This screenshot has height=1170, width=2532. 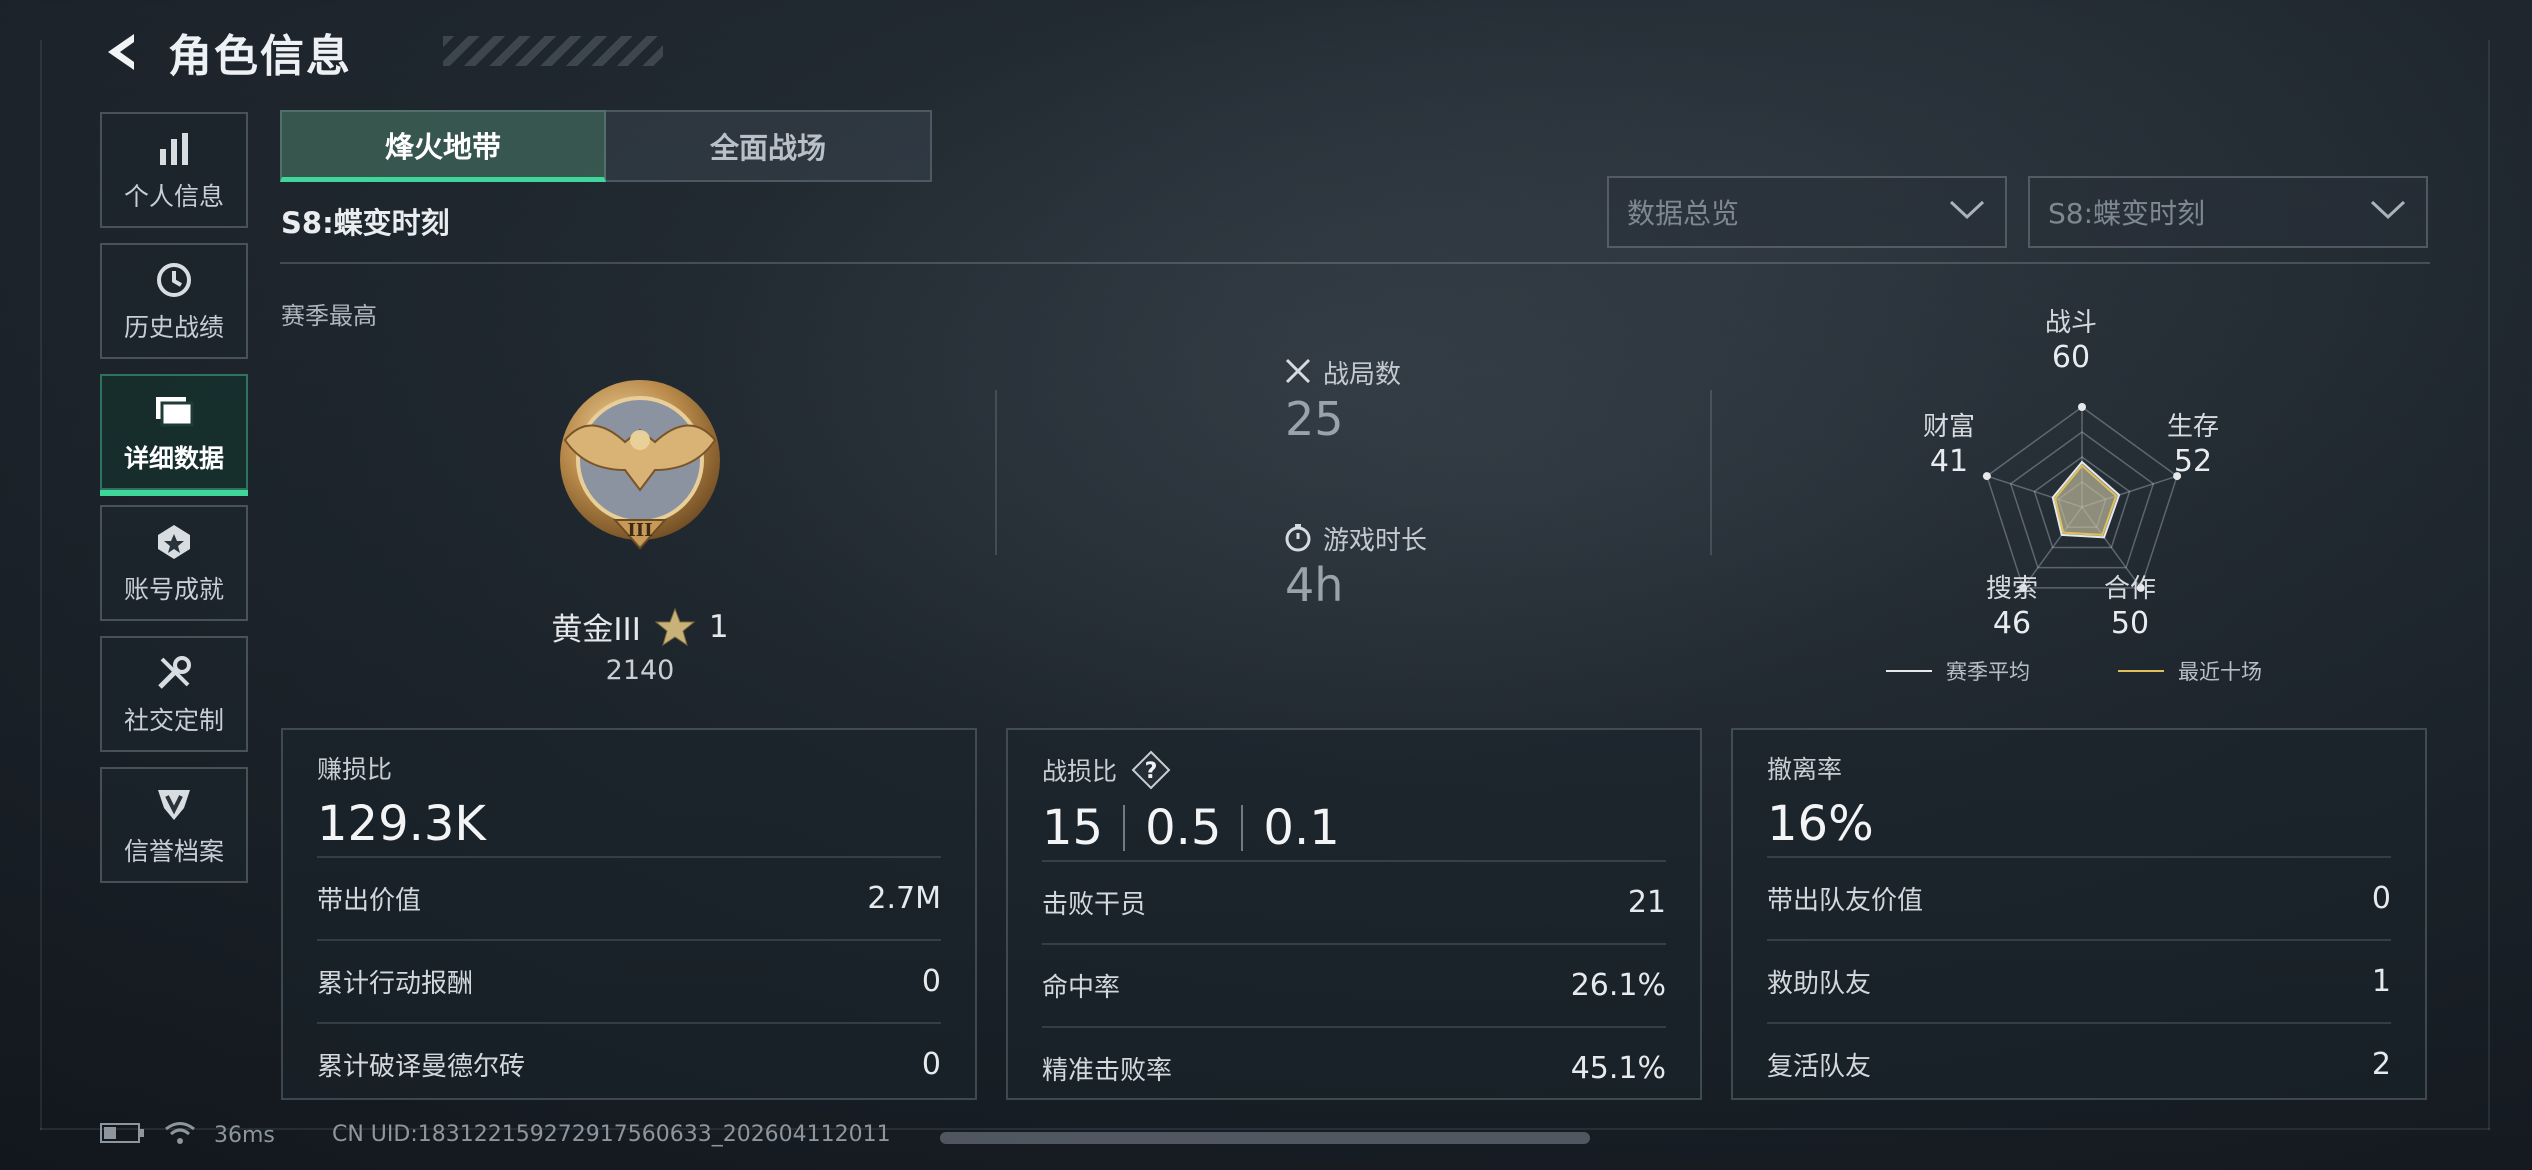 I want to click on season-best-label: 赛季最高, so click(x=329, y=316).